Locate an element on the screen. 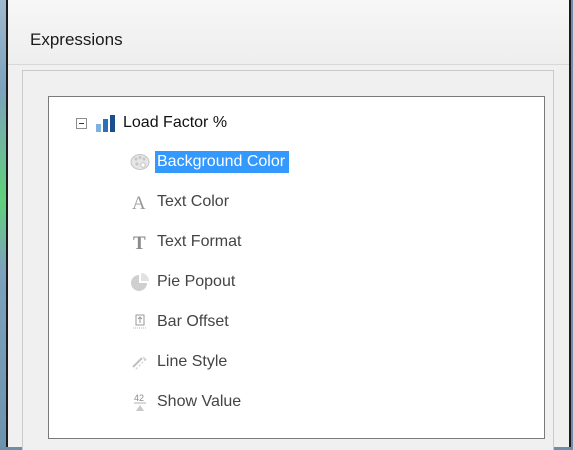  dialog-title: Expressions is located at coordinates (76, 39).